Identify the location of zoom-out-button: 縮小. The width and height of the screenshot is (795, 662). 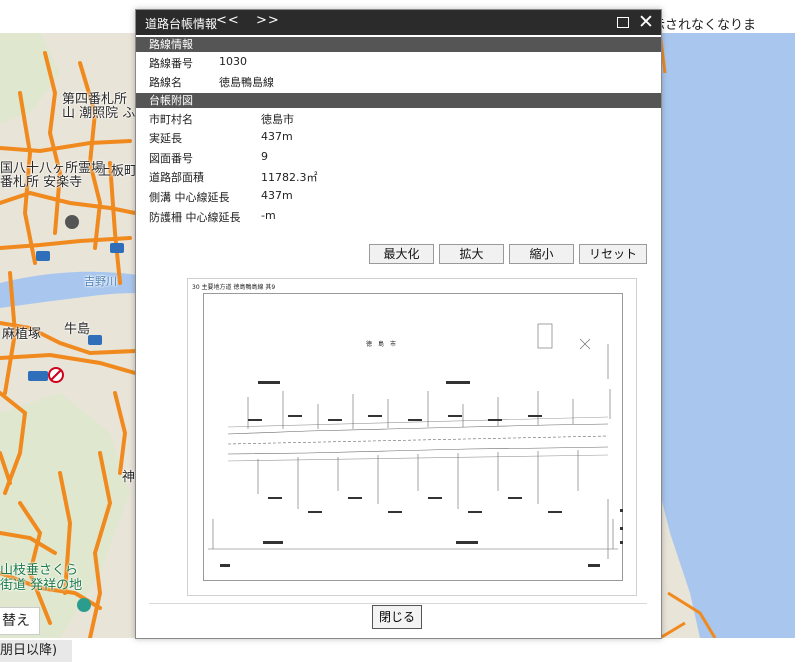
(541, 254).